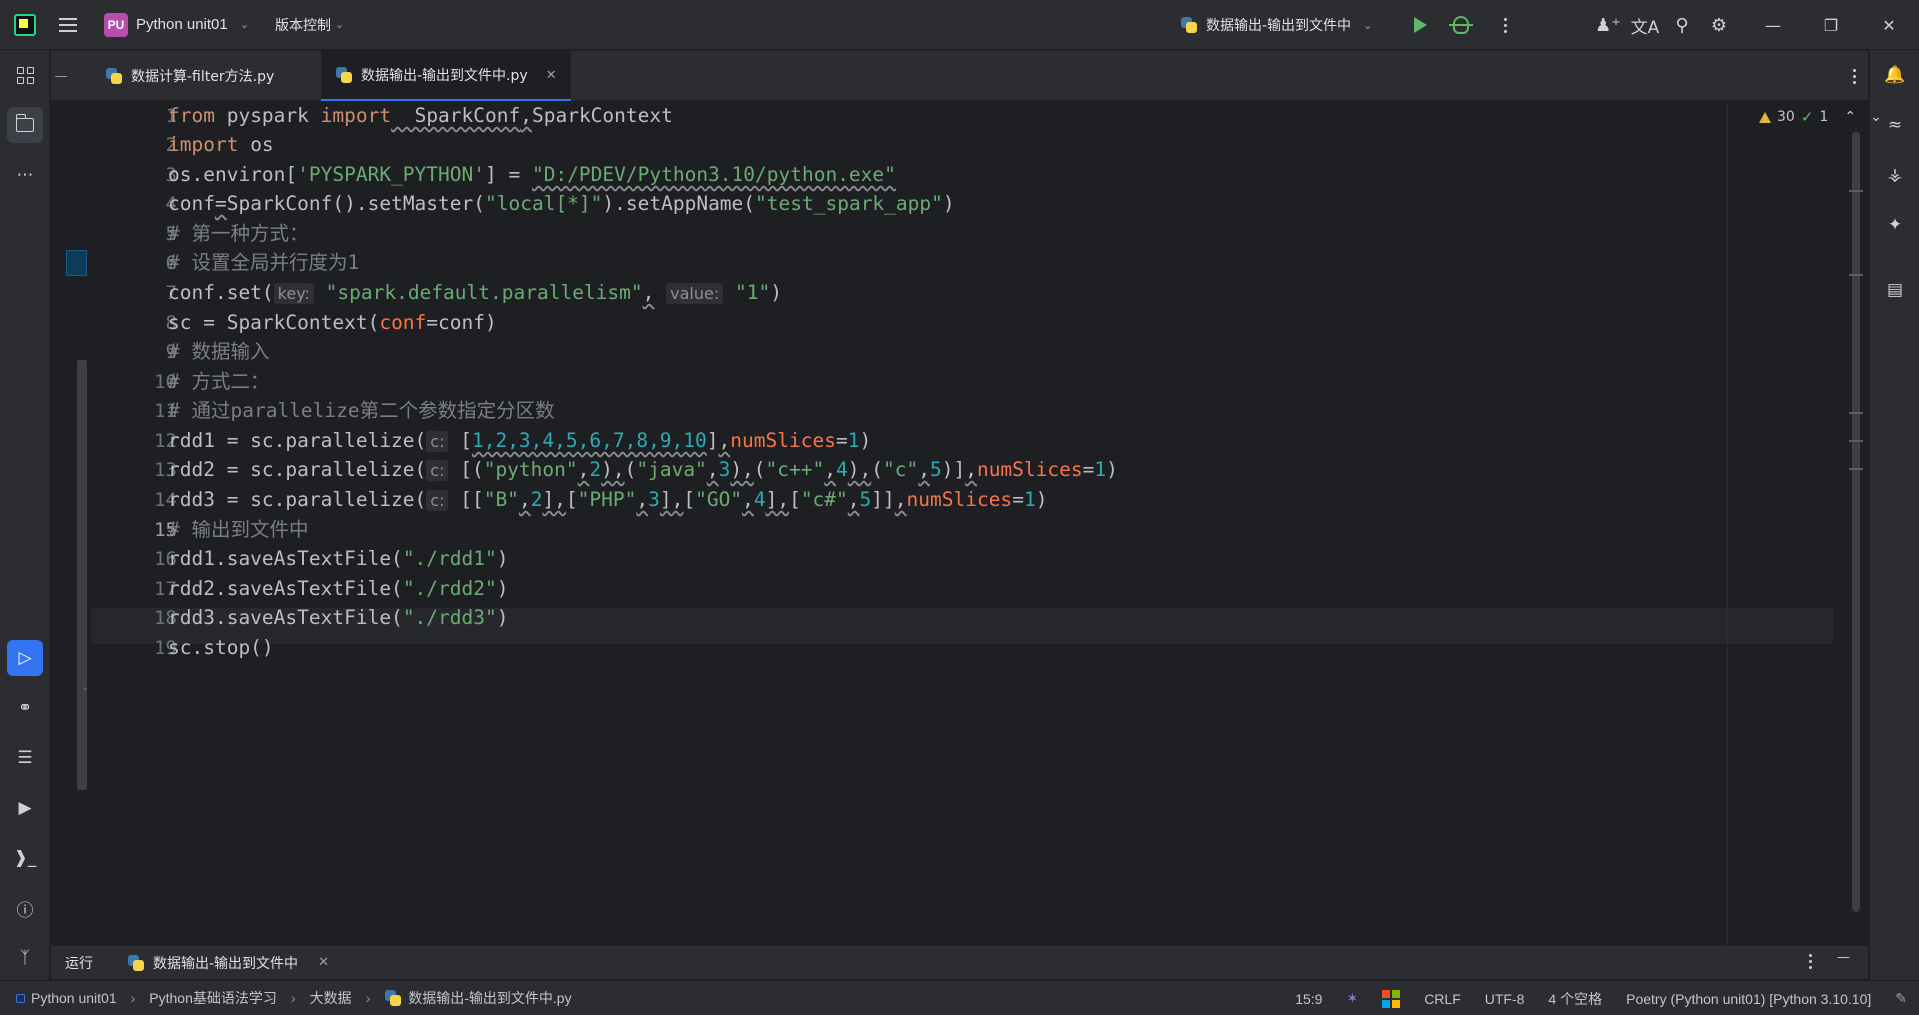  I want to click on vcs-menu: 版本控制 ⌄, so click(309, 25).